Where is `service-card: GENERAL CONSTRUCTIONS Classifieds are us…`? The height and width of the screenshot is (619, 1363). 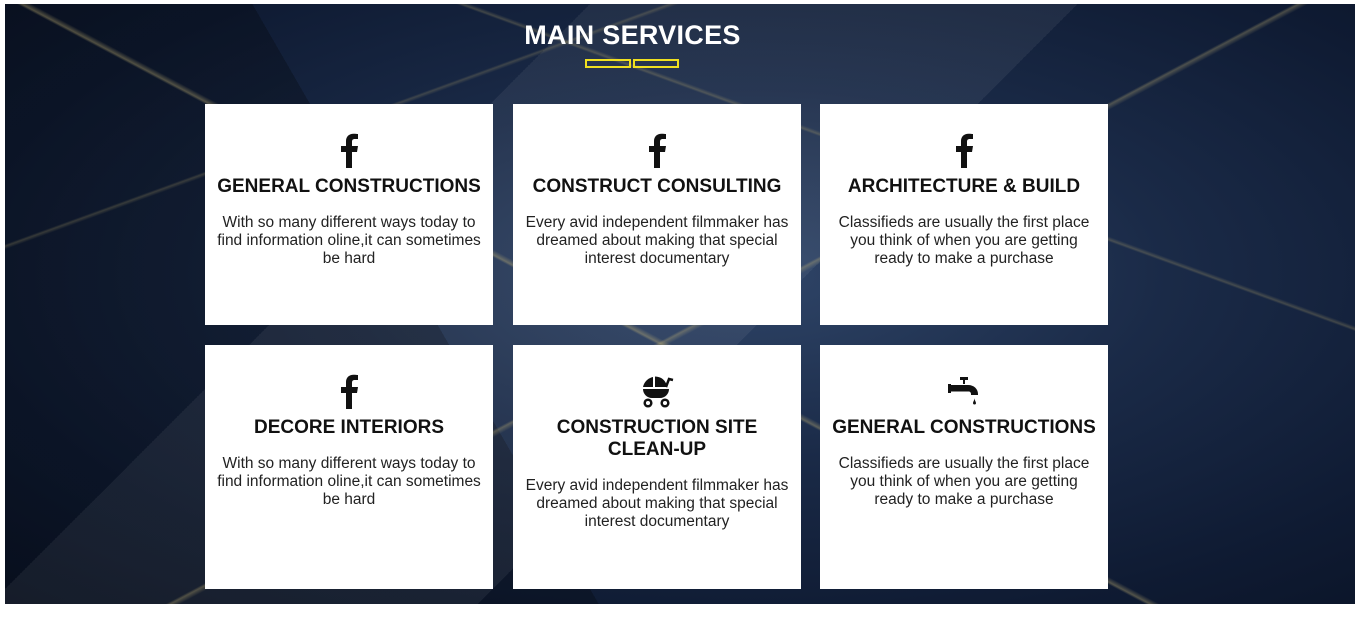 service-card: GENERAL CONSTRUCTIONS Classifieds are us… is located at coordinates (964, 467).